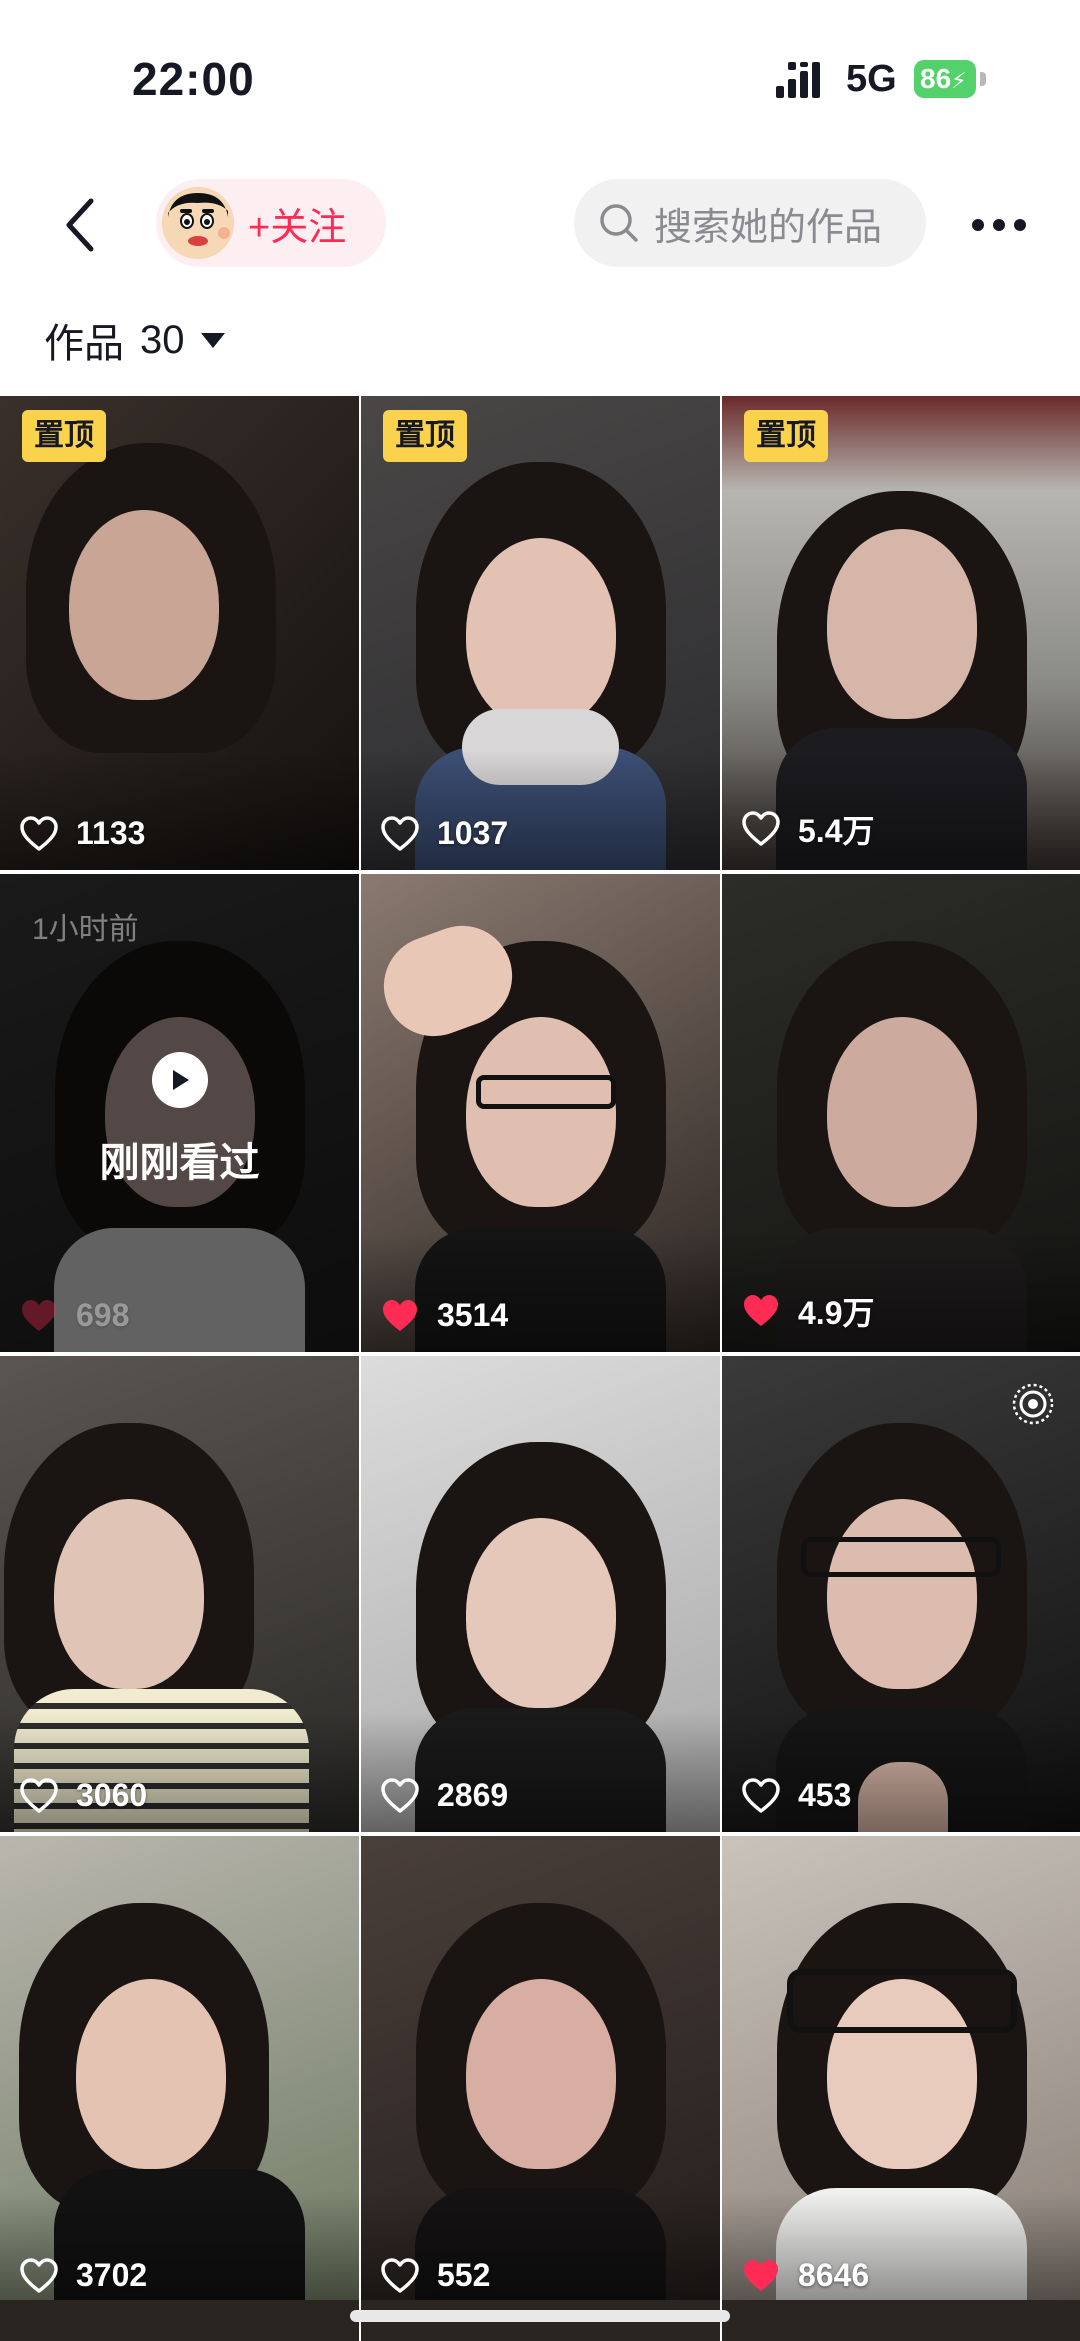  What do you see at coordinates (901, 1113) in the screenshot?
I see `video-tile: 4.9万` at bounding box center [901, 1113].